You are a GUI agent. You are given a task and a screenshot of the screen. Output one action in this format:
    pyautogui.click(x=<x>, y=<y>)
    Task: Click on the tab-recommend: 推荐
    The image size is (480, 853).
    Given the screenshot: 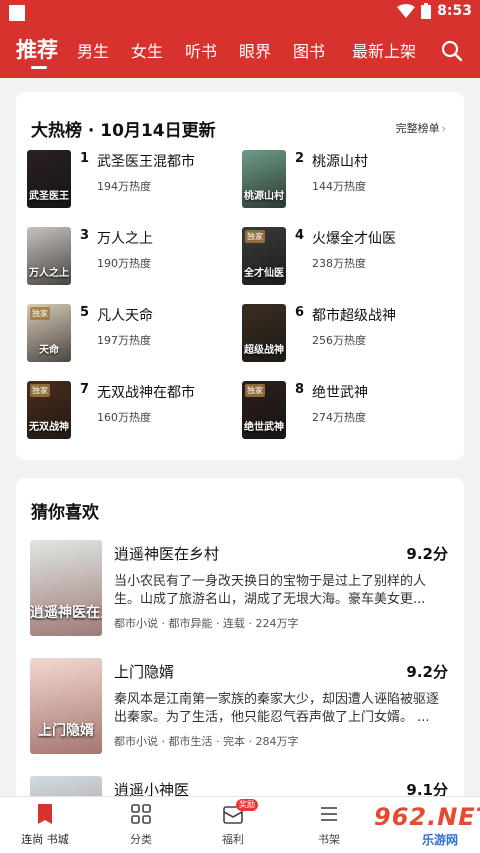 What is the action you would take?
    pyautogui.click(x=37, y=49)
    